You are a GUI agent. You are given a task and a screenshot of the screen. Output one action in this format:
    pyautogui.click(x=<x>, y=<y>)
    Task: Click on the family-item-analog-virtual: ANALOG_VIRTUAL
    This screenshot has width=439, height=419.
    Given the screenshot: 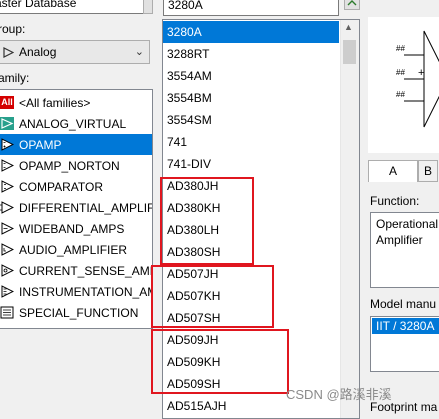 What is the action you would take?
    pyautogui.click(x=76, y=123)
    